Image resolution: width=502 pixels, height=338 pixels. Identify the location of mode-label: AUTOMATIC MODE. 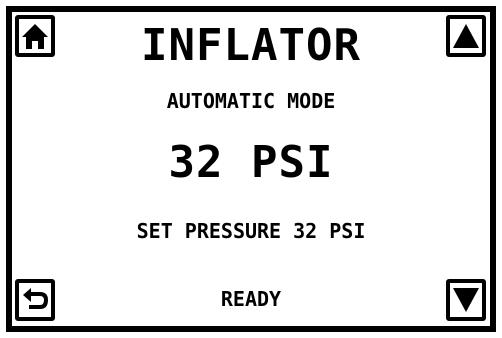
(251, 101).